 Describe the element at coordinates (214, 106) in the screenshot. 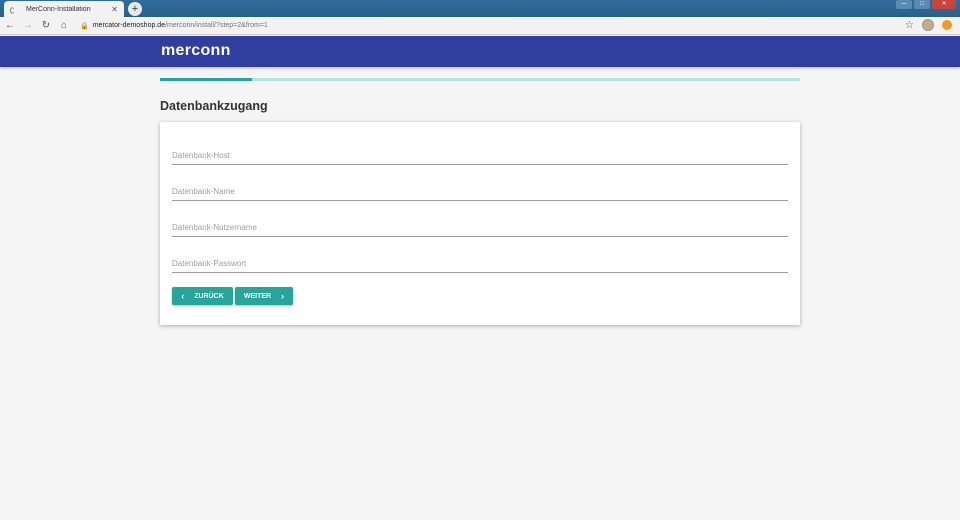

I see `page-title: Datenbankzugang` at that location.